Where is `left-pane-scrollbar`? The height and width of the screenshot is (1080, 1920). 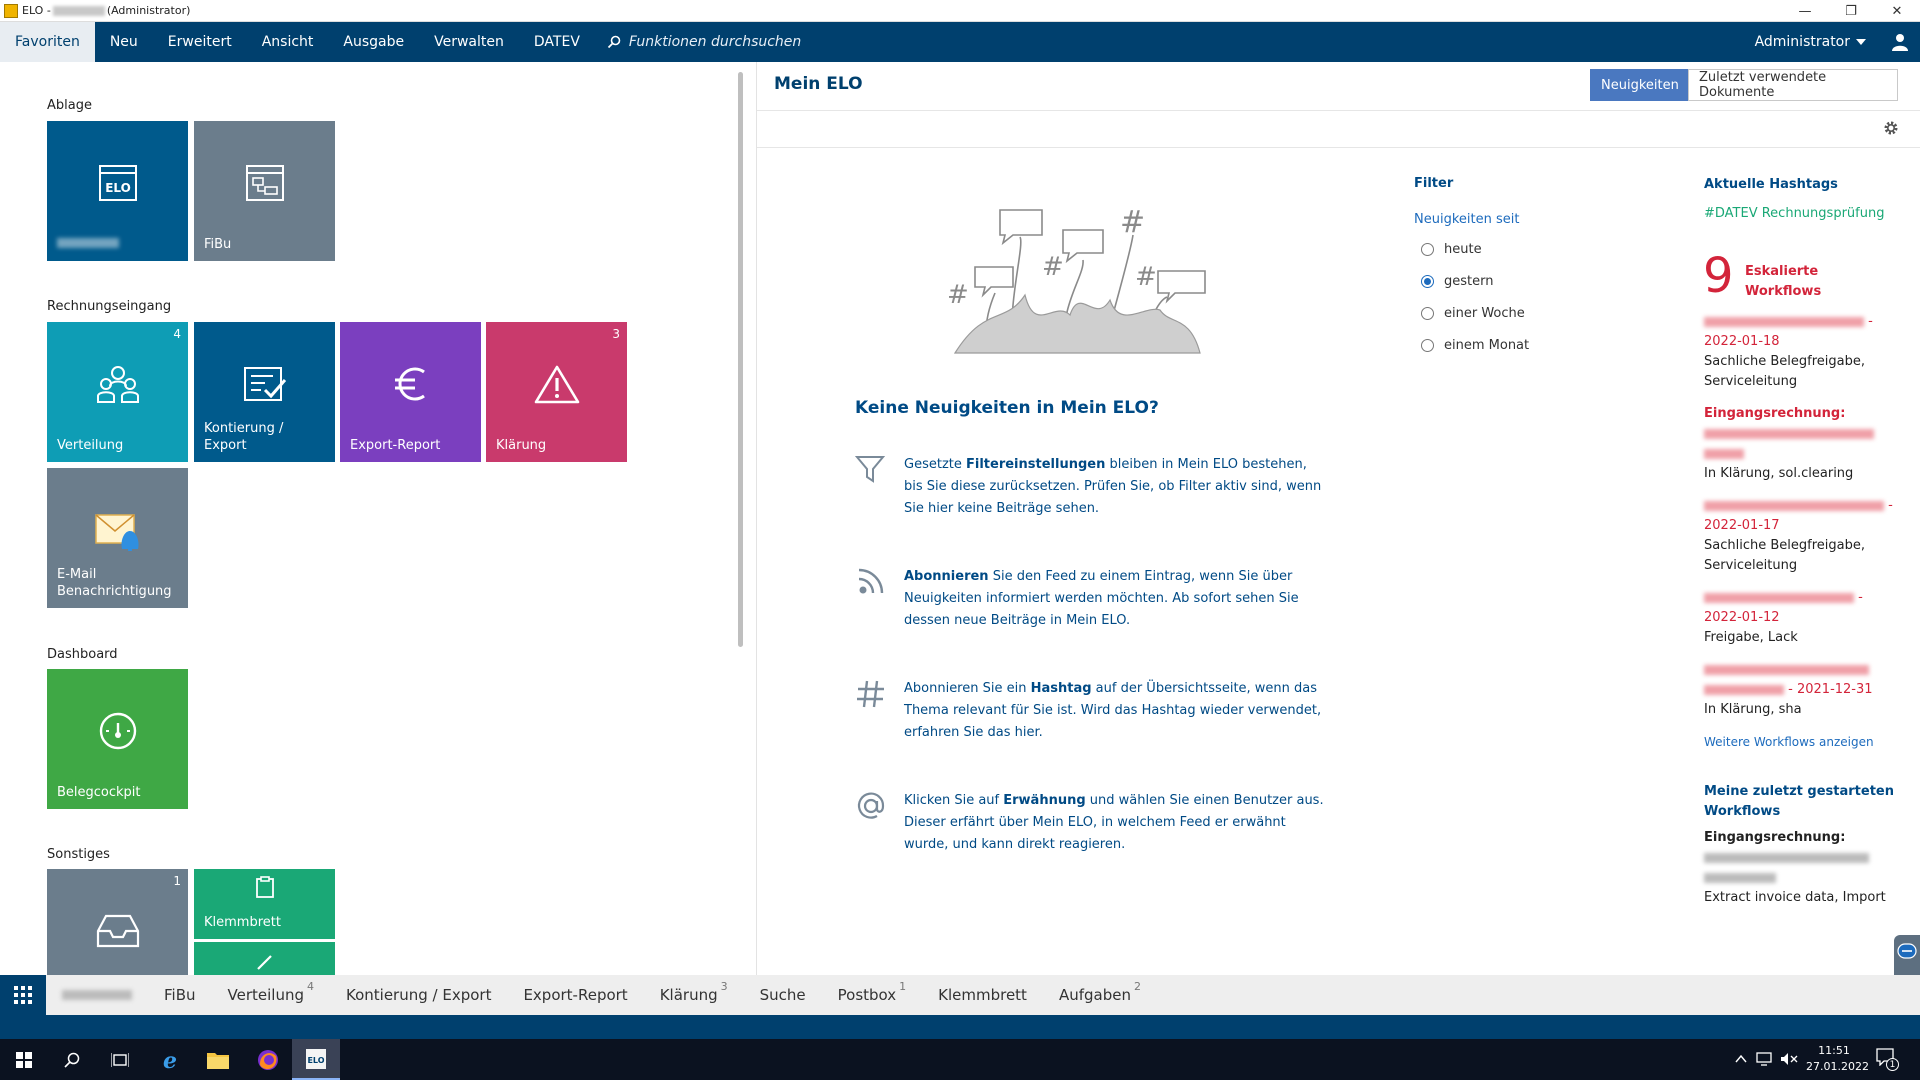
left-pane-scrollbar is located at coordinates (740, 359).